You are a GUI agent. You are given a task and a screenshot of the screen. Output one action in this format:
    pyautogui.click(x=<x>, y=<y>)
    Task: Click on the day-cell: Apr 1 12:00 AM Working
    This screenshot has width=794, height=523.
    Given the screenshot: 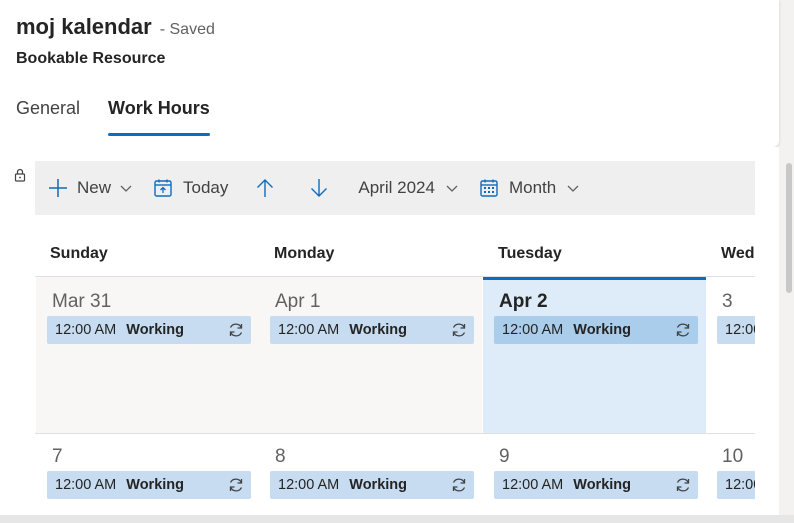 What is the action you would take?
    pyautogui.click(x=370, y=355)
    